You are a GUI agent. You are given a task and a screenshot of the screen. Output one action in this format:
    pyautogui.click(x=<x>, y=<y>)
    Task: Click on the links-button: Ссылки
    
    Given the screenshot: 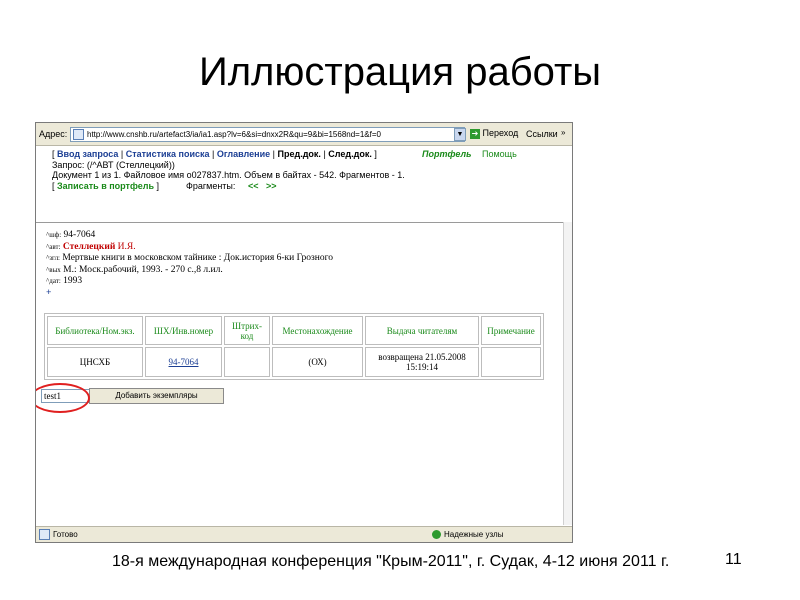 What is the action you would take?
    pyautogui.click(x=542, y=134)
    